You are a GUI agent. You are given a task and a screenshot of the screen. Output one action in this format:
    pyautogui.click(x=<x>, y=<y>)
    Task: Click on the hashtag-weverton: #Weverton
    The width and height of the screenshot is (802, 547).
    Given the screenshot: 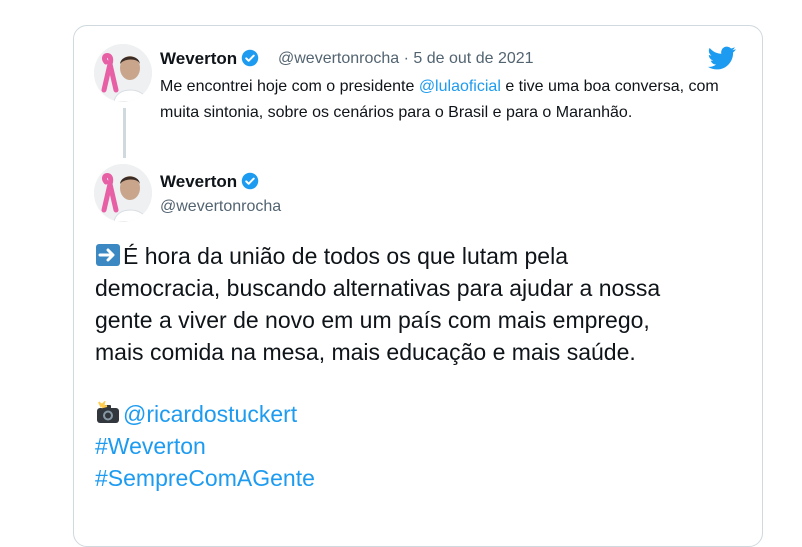 What is the action you would take?
    pyautogui.click(x=415, y=446)
    